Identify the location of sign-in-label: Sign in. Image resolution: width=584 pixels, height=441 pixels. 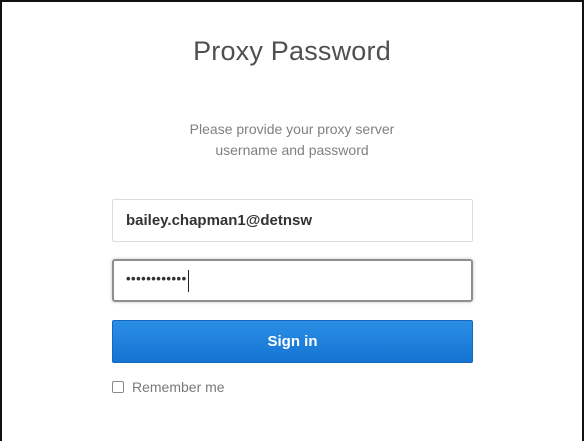
(292, 341).